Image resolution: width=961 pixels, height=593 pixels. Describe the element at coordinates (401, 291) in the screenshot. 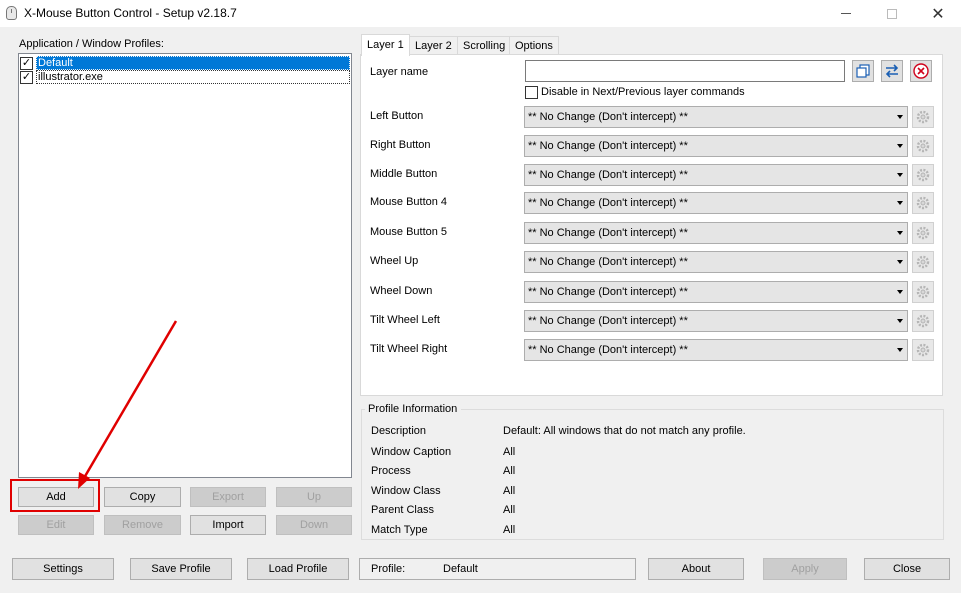

I see `mapping-label: Wheel Down` at that location.